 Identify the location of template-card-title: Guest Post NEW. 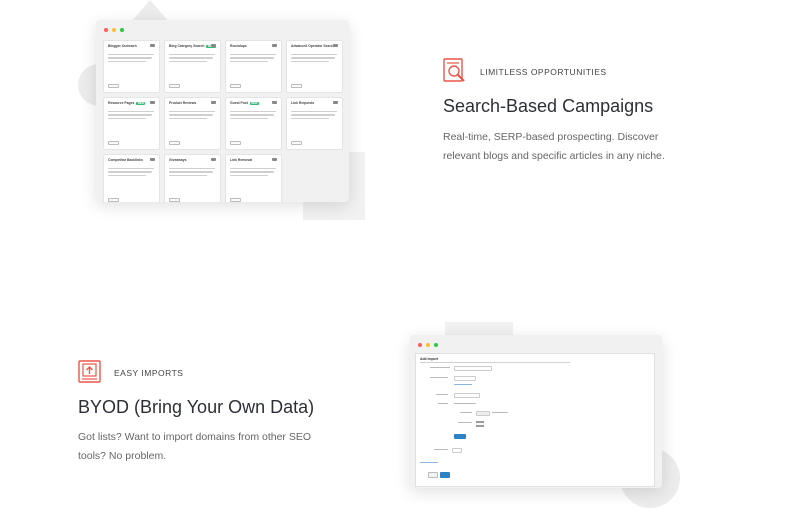
(253, 103).